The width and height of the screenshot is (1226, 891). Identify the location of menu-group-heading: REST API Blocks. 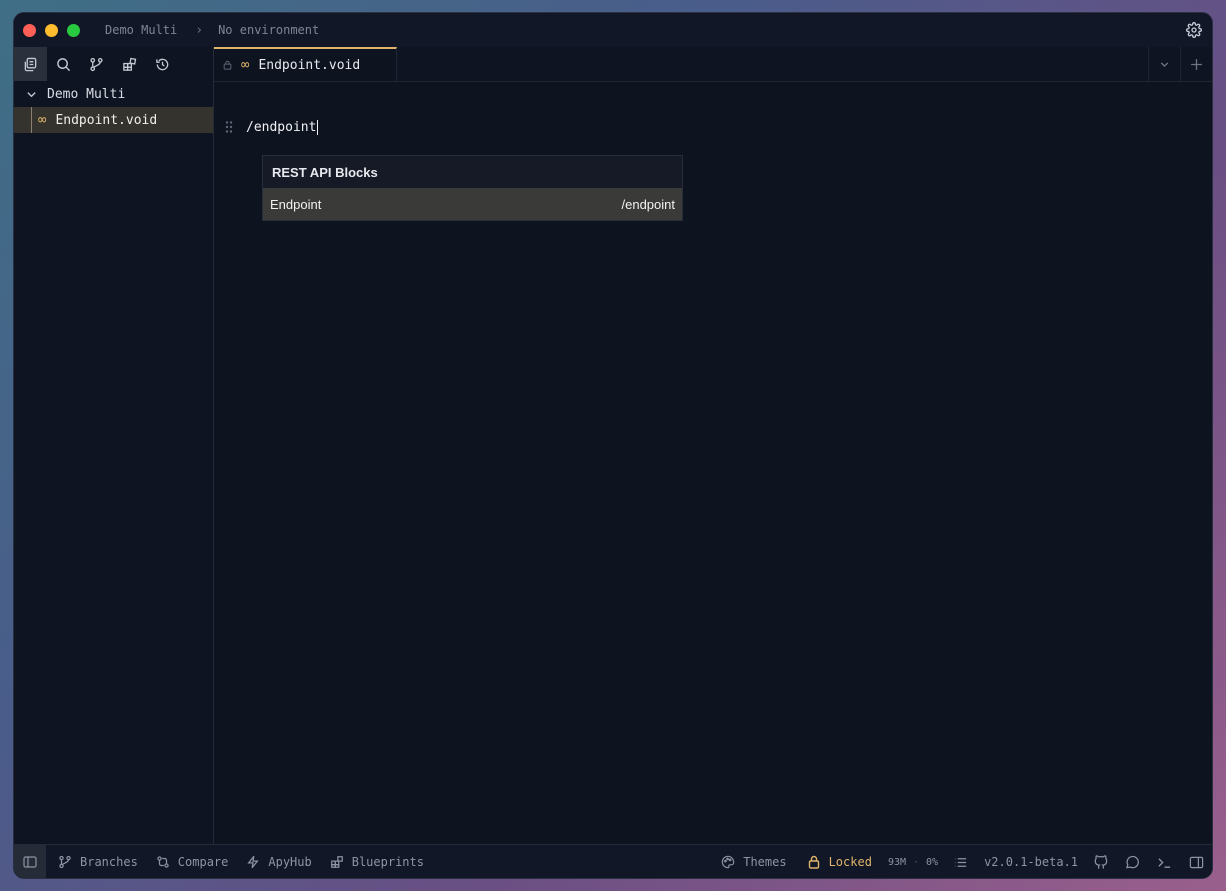
(325, 172).